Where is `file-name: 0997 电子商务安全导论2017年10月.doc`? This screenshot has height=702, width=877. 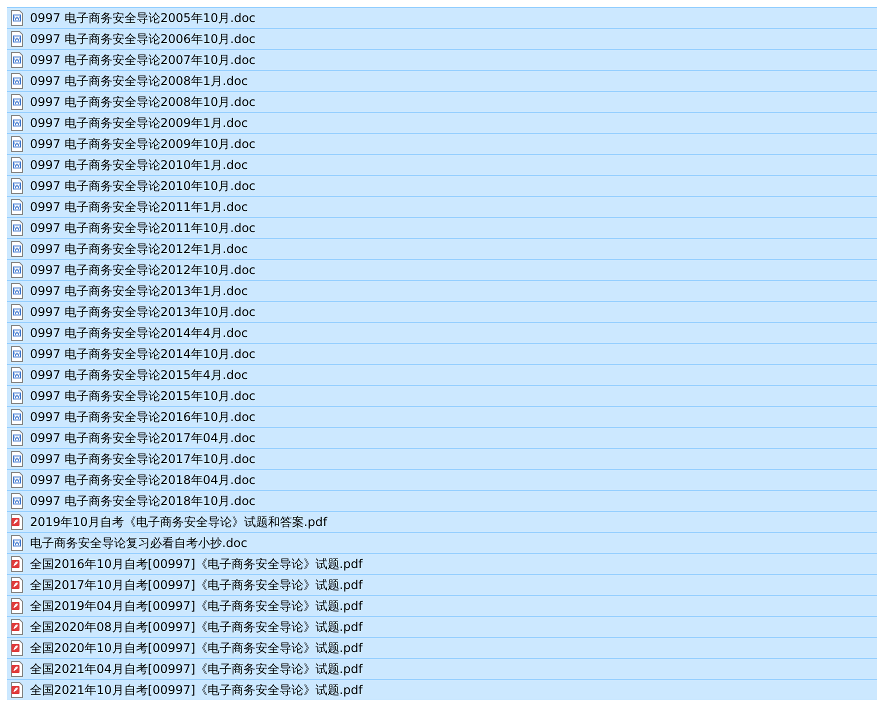
file-name: 0997 电子商务安全导论2017年10月.doc is located at coordinates (143, 459).